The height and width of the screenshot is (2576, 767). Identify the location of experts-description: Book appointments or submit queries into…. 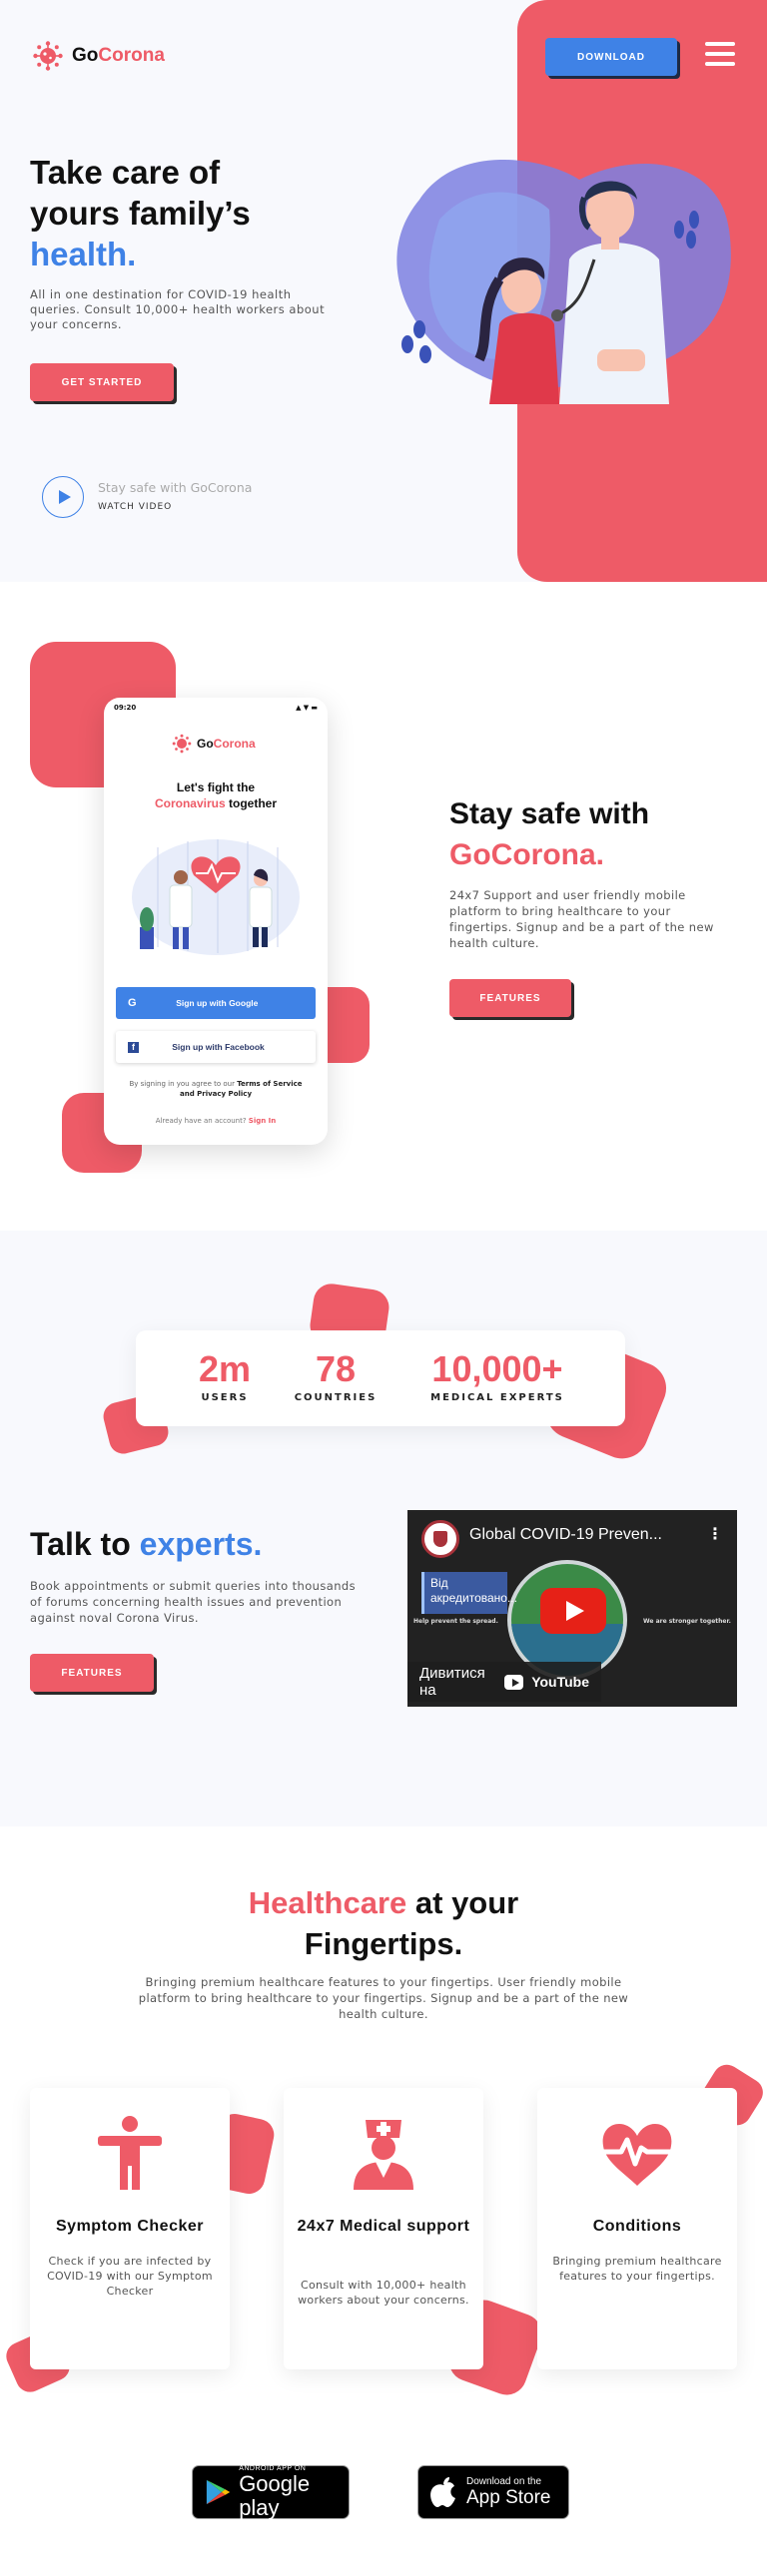
(193, 1602).